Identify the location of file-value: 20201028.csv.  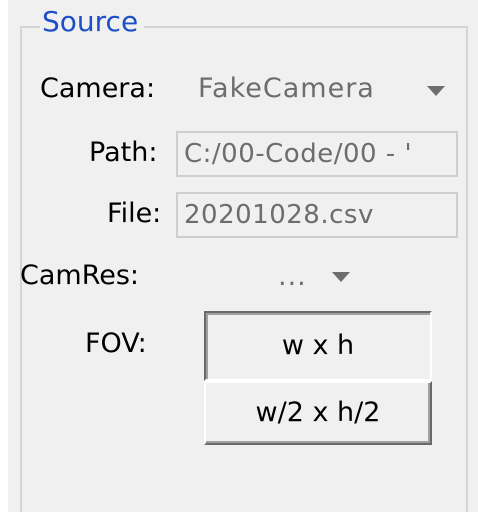
(279, 215).